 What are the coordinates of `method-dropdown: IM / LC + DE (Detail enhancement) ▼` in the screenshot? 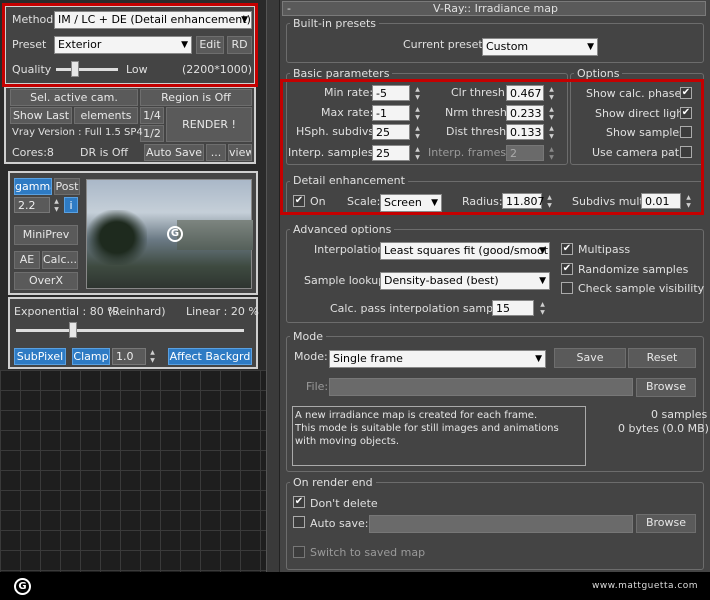 It's located at (153, 20).